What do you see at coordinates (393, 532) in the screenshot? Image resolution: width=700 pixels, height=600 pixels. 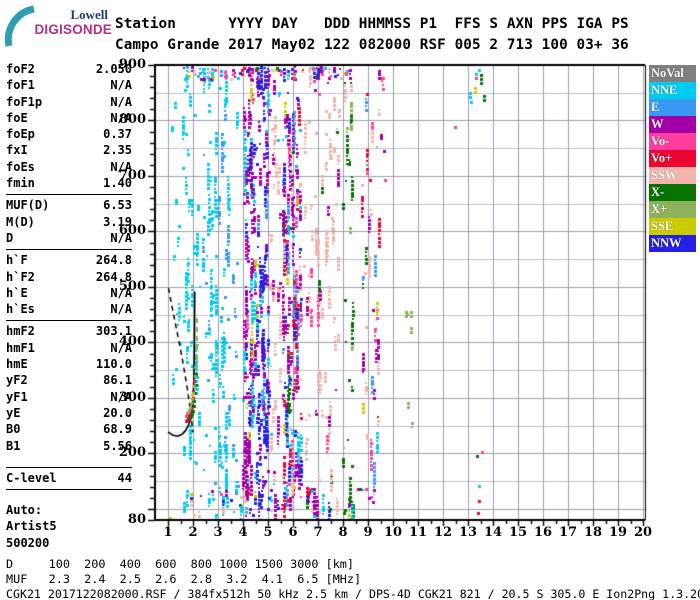 I see `x-tick-label: 10` at bounding box center [393, 532].